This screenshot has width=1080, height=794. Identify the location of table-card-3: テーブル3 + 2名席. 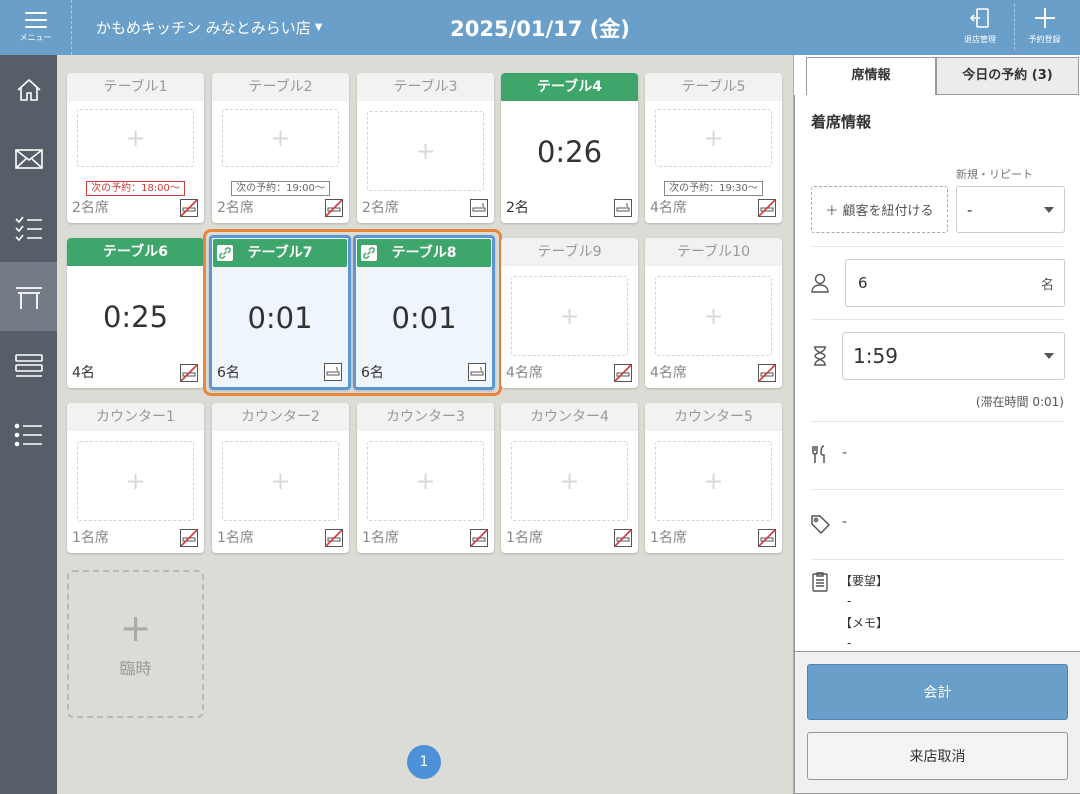
(425, 148).